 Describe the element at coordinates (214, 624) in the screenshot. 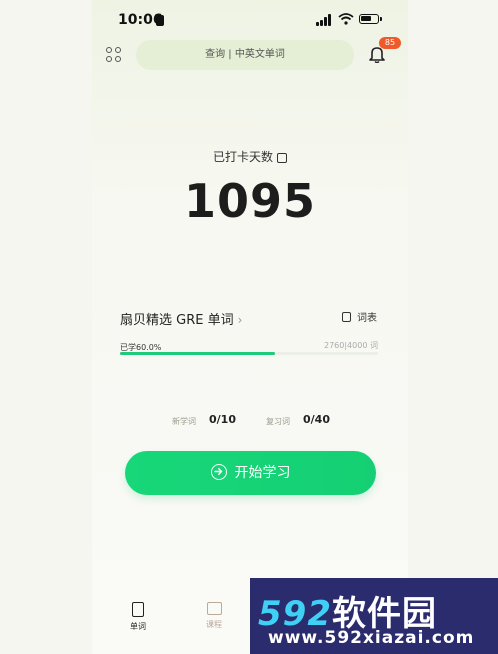

I see `tab-courses-label: 课程` at that location.